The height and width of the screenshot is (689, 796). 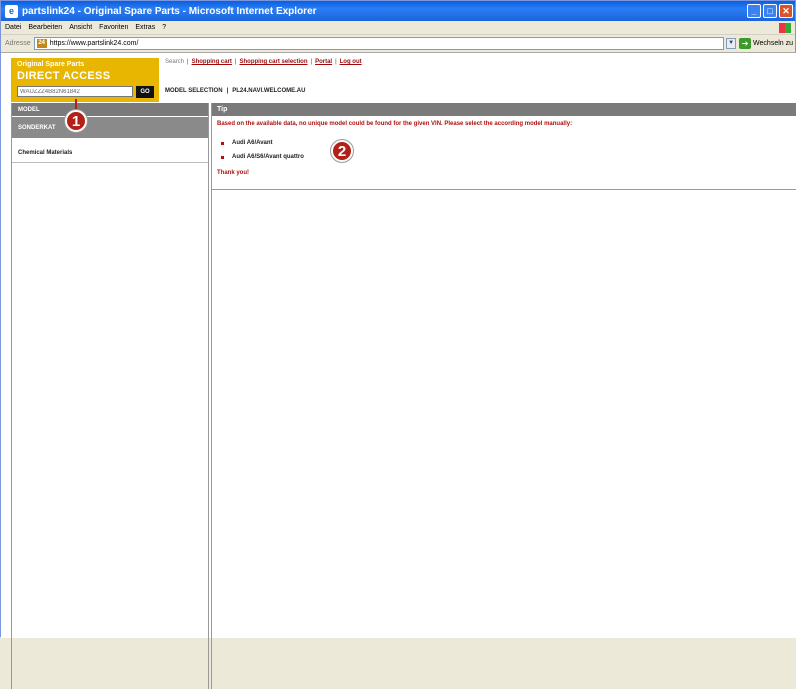 What do you see at coordinates (76, 121) in the screenshot?
I see `callout-1-badge: 1` at bounding box center [76, 121].